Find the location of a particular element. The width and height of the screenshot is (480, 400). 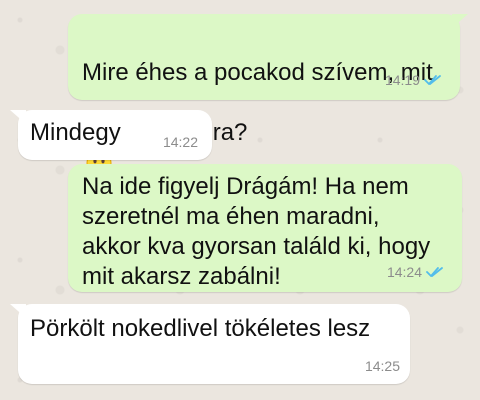

message-time: 14:25 is located at coordinates (382, 366).